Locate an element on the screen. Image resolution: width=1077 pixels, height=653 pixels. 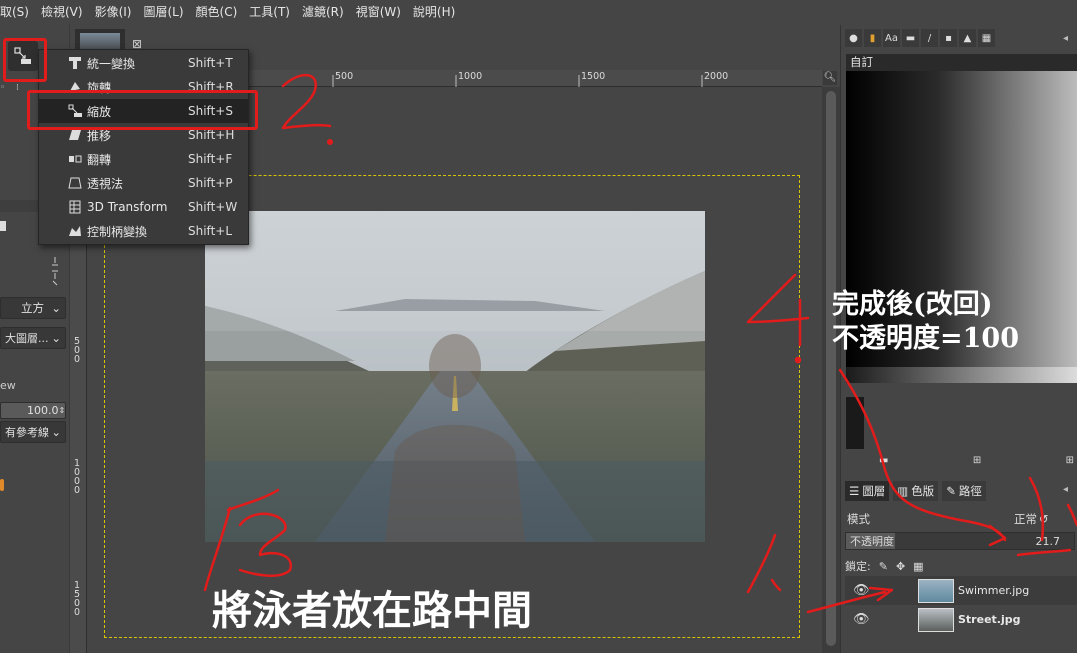
menu-item-handle-transform: 控制柄變換 Shift+L is located at coordinates (143, 231).